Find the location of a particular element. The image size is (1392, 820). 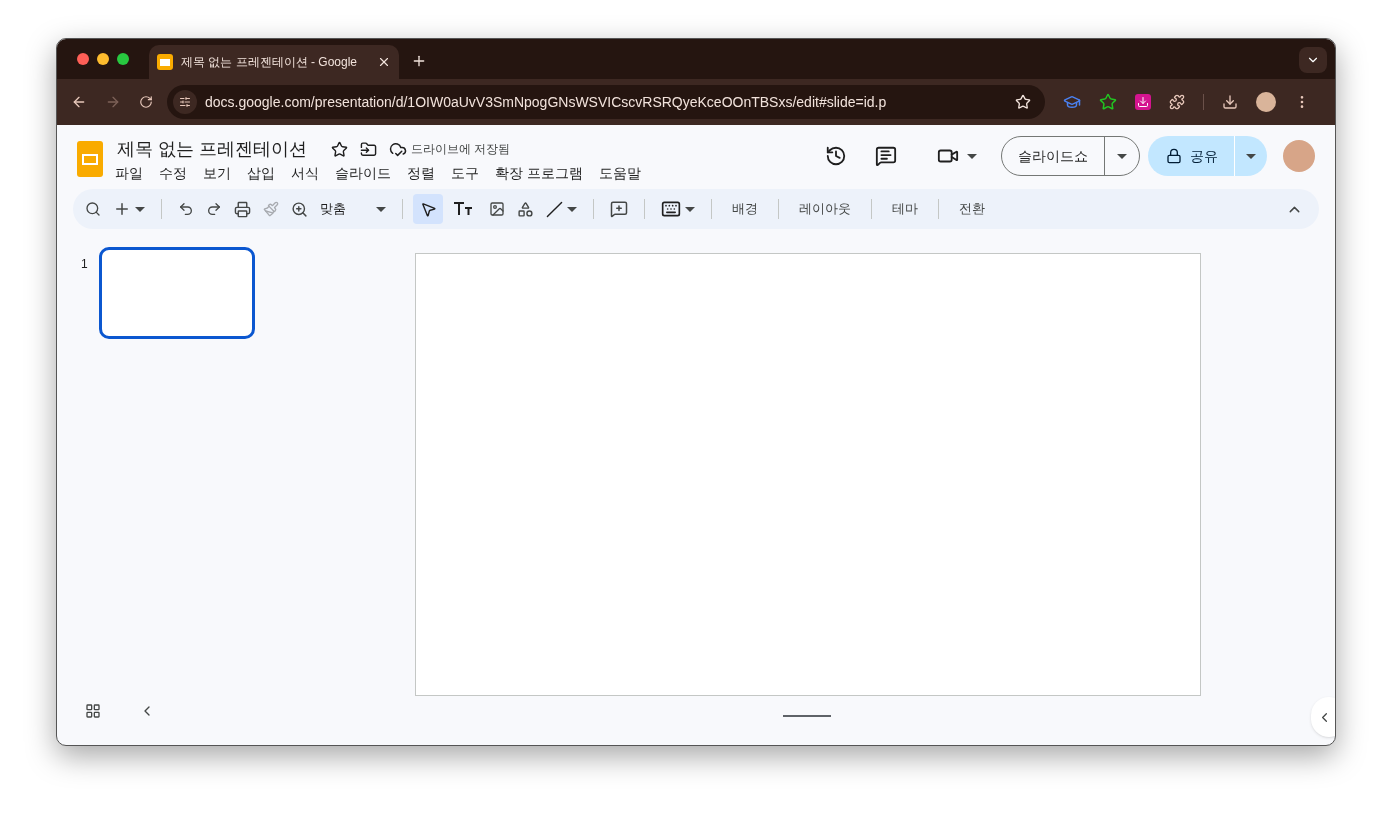

shape-icon is located at coordinates (525, 209).